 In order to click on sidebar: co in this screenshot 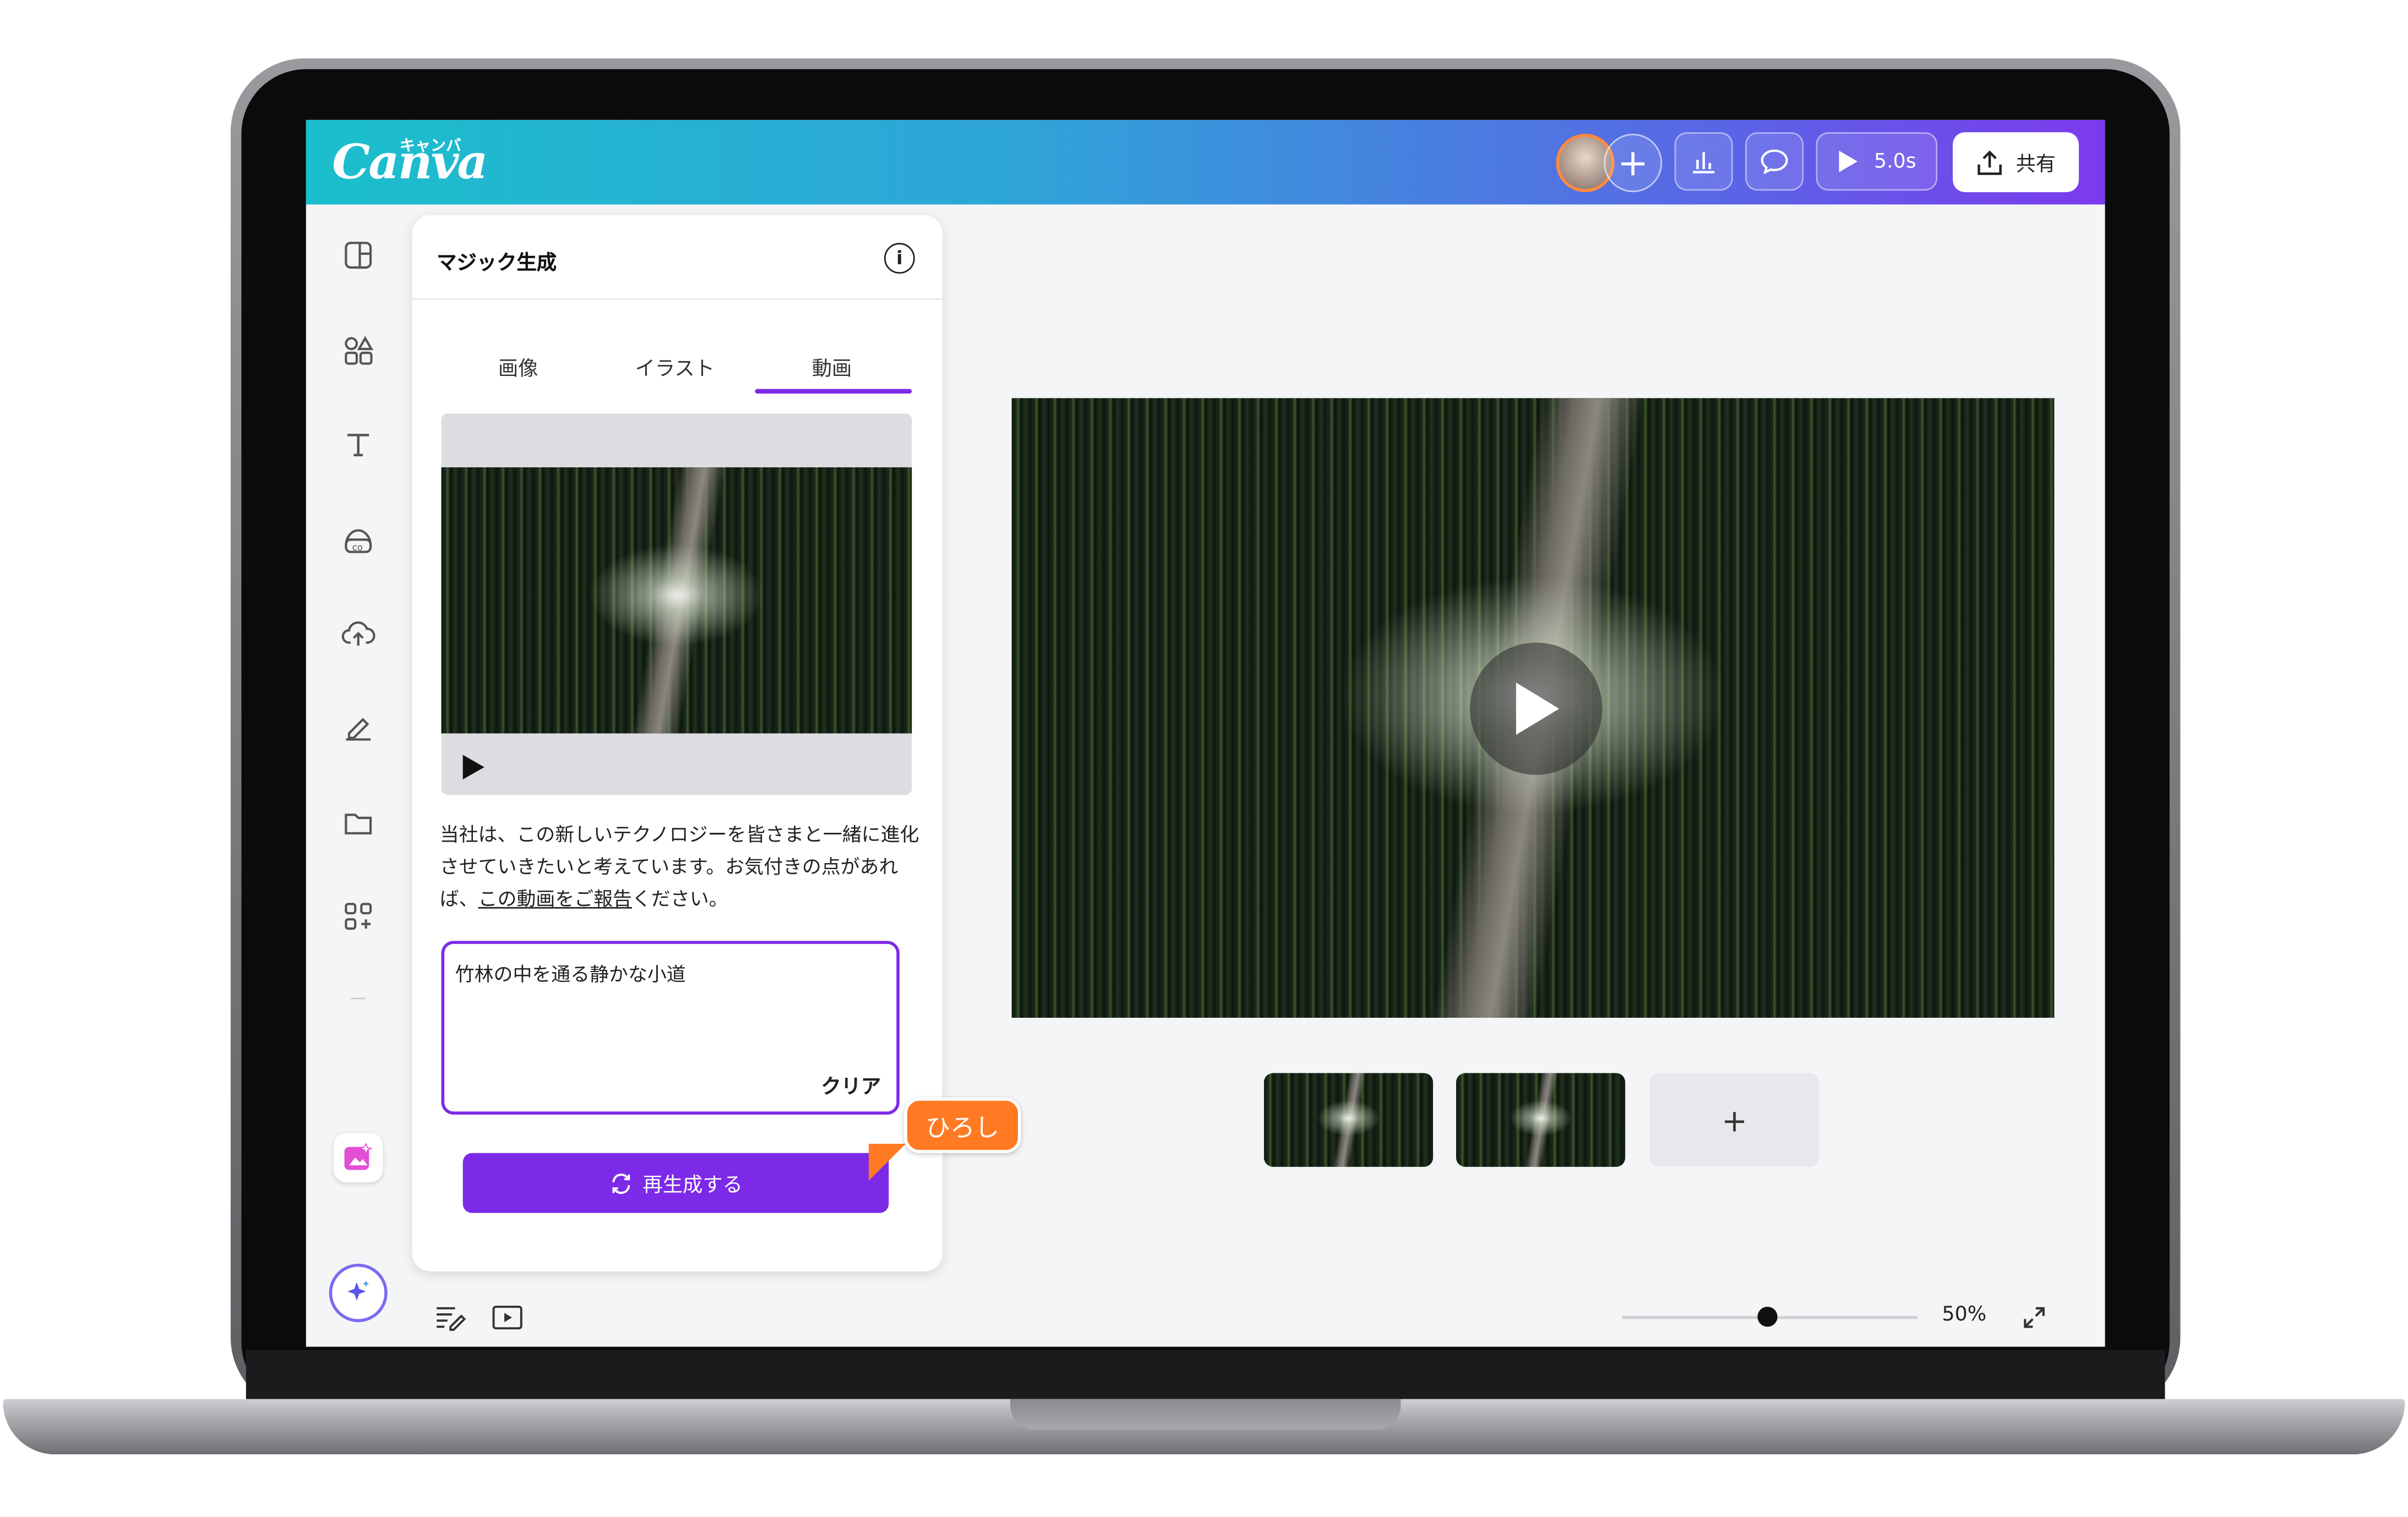, I will do `click(358, 775)`.